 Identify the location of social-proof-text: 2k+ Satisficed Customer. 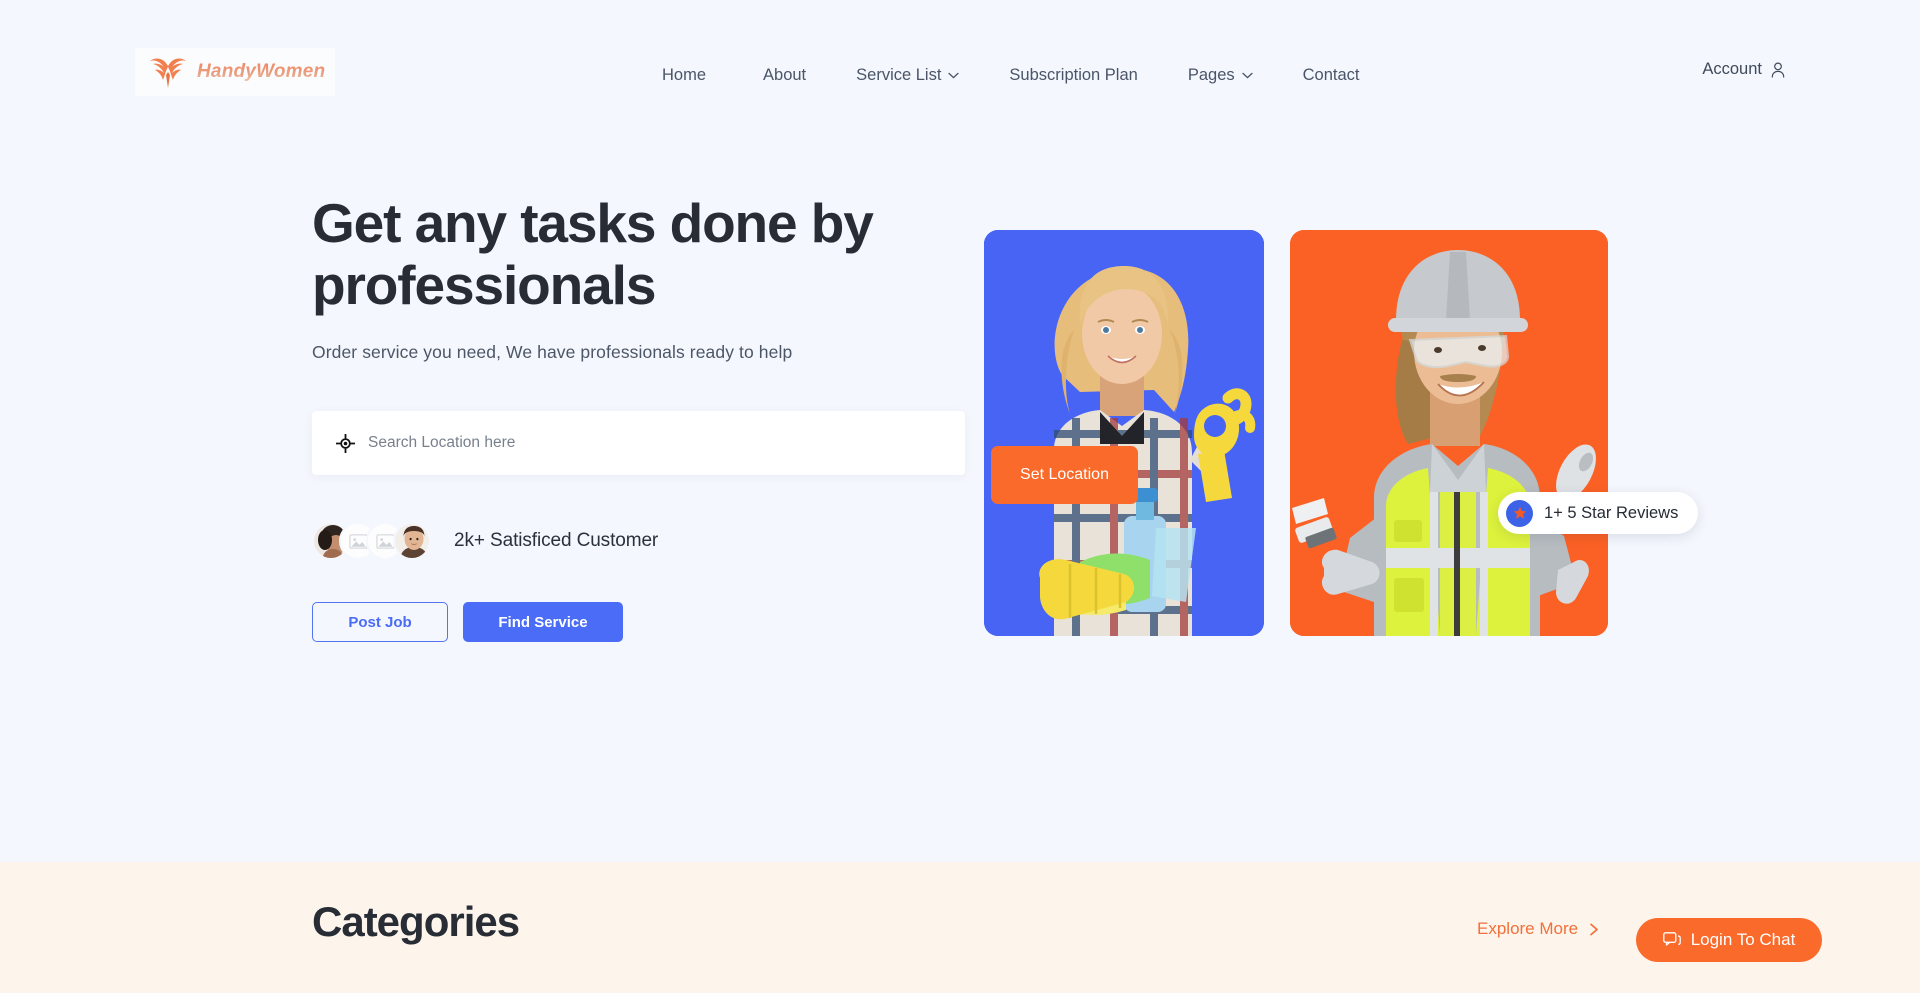
(556, 540).